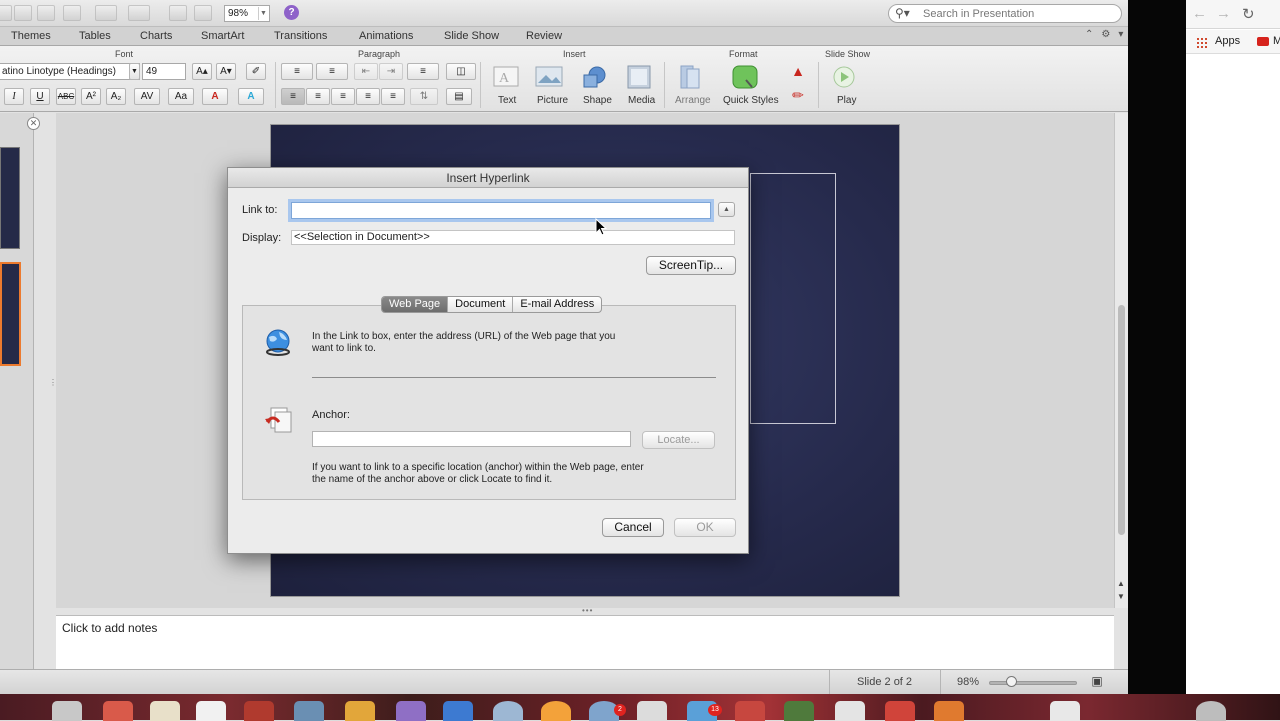 This screenshot has height=721, width=1280. I want to click on link-to-input, so click(501, 210).